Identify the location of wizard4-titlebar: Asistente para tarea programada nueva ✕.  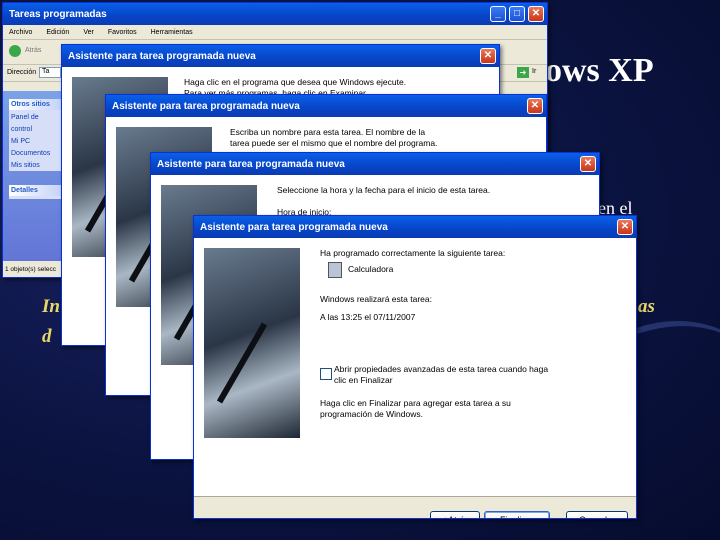
(415, 227).